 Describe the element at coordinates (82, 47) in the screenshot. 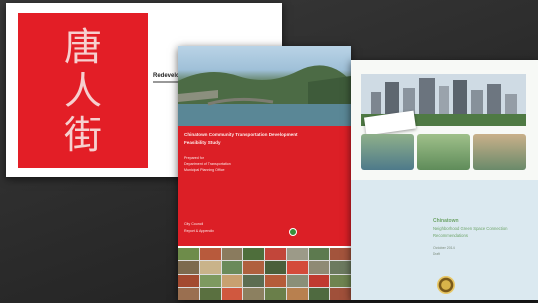

I see `title-char-1: 唐` at that location.